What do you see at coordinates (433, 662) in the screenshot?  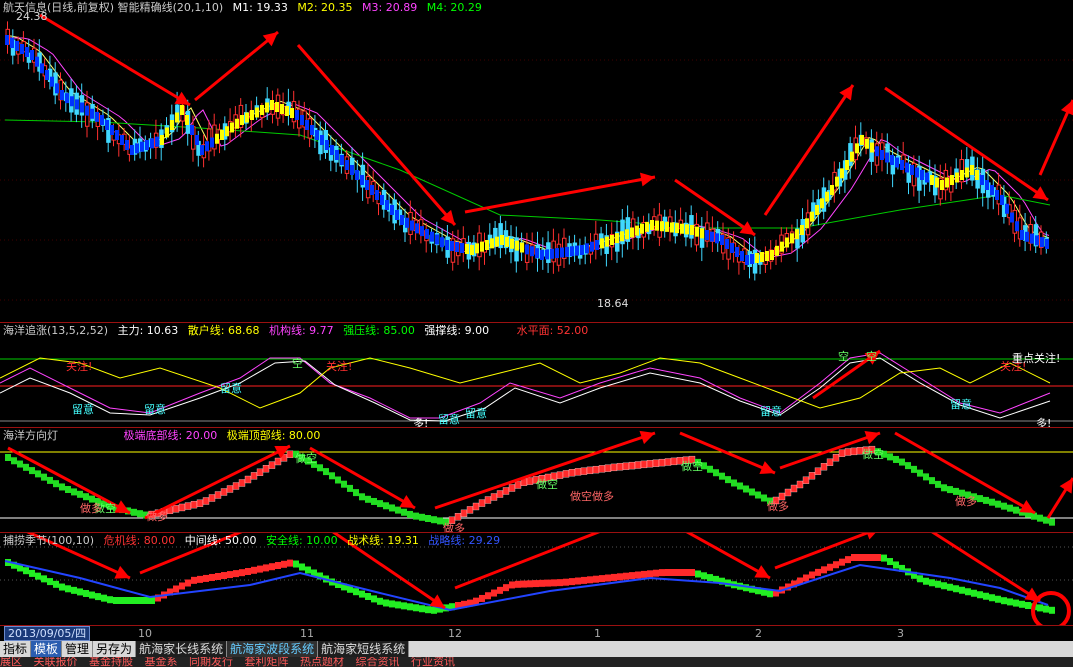 I see `link-industry-news: 行业资讯` at bounding box center [433, 662].